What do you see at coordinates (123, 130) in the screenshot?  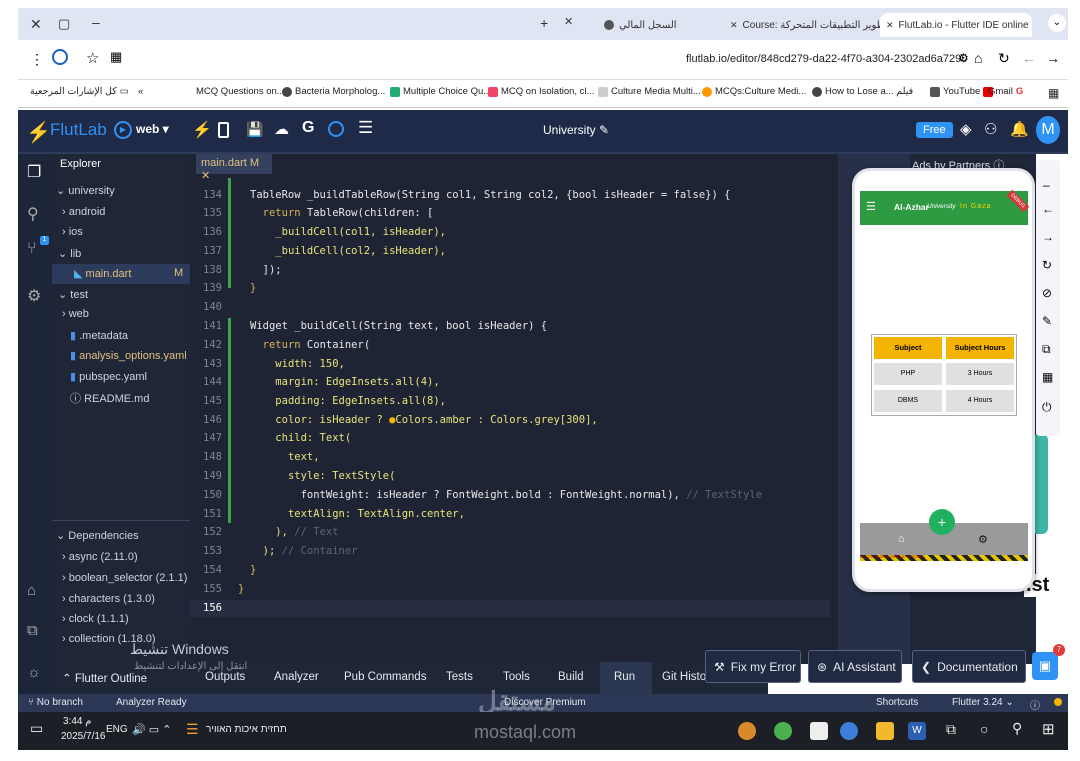 I see `run-target-icon: ▶` at bounding box center [123, 130].